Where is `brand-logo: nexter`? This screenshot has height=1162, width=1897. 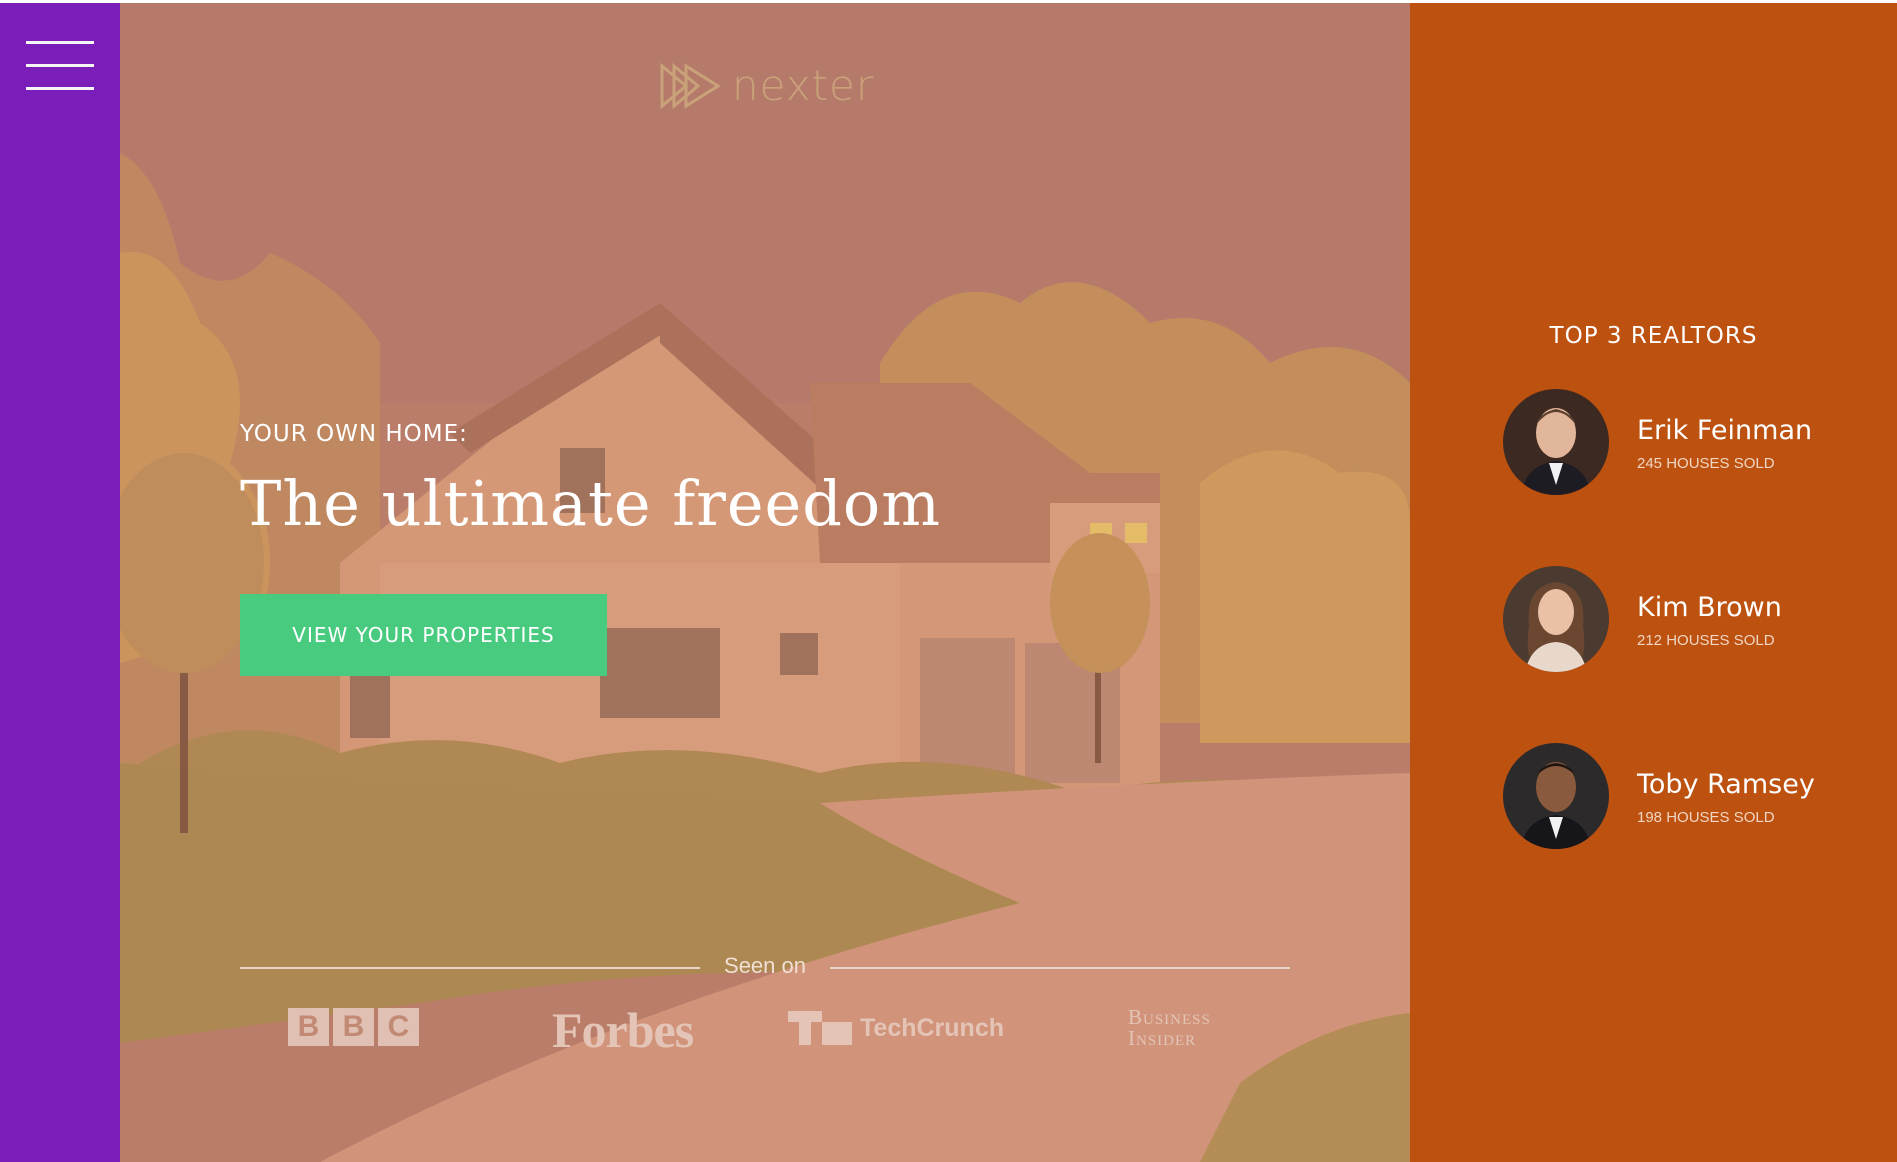 brand-logo: nexter is located at coordinates (767, 85).